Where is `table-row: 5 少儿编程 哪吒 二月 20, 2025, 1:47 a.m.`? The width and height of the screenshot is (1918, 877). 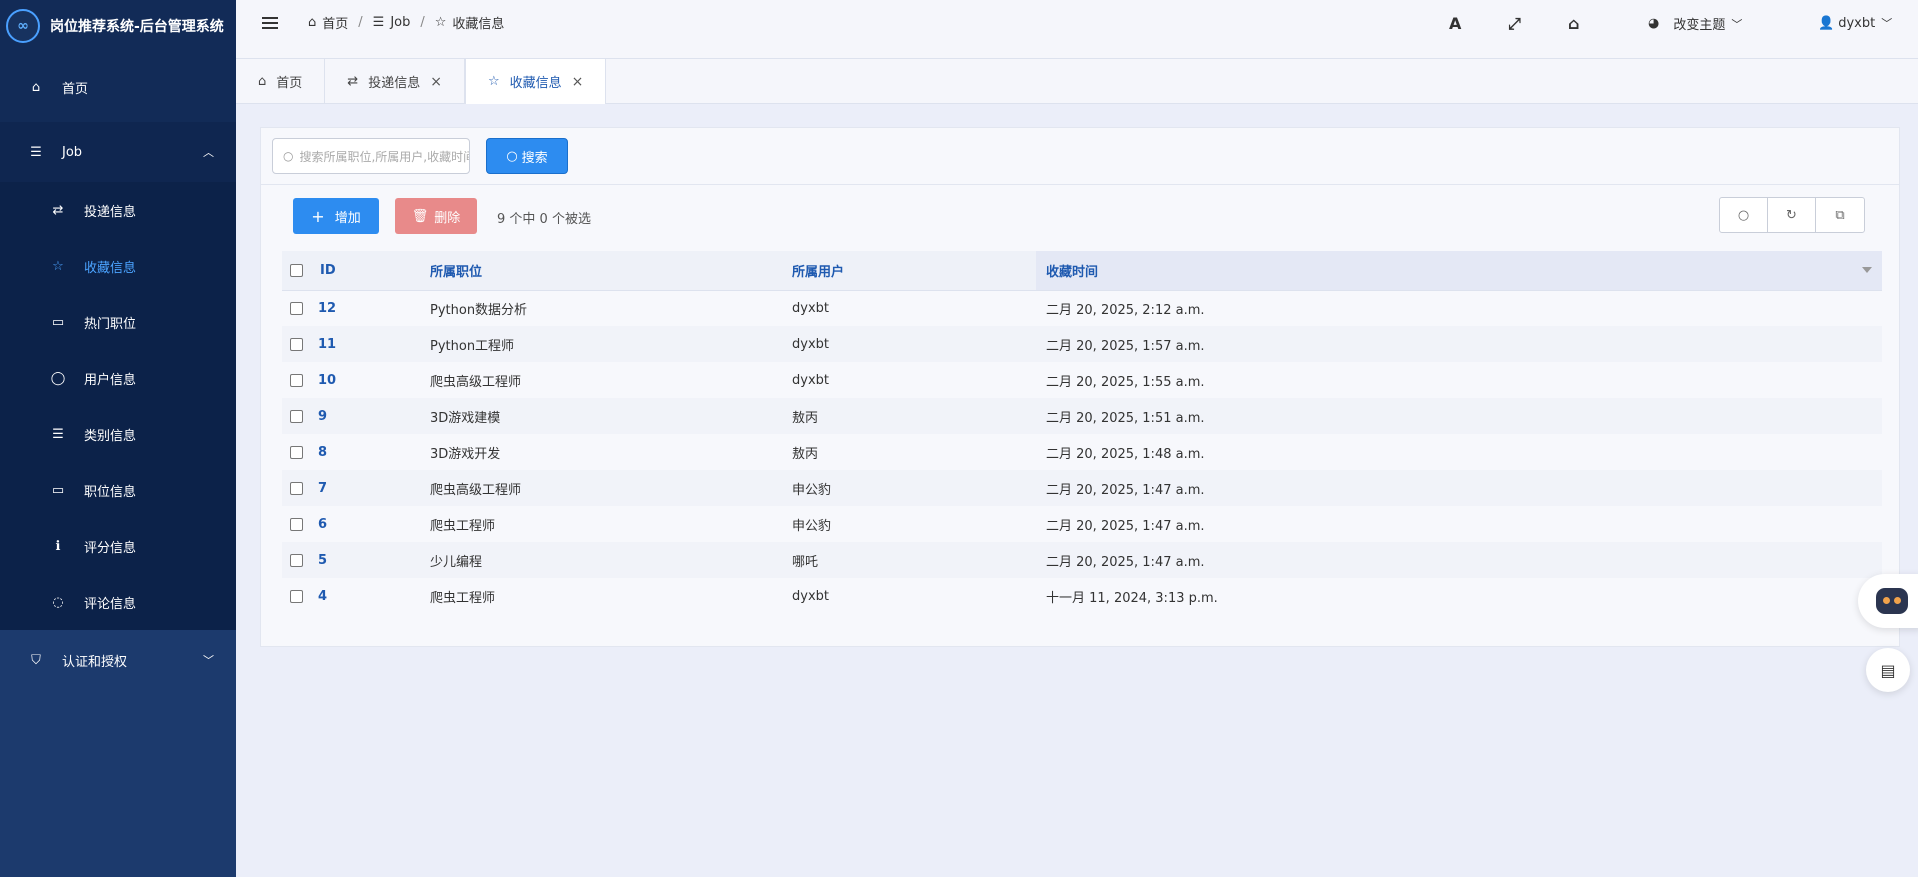
table-row: 5 少儿编程 哪吒 二月 20, 2025, 1:47 a.m. is located at coordinates (1082, 560).